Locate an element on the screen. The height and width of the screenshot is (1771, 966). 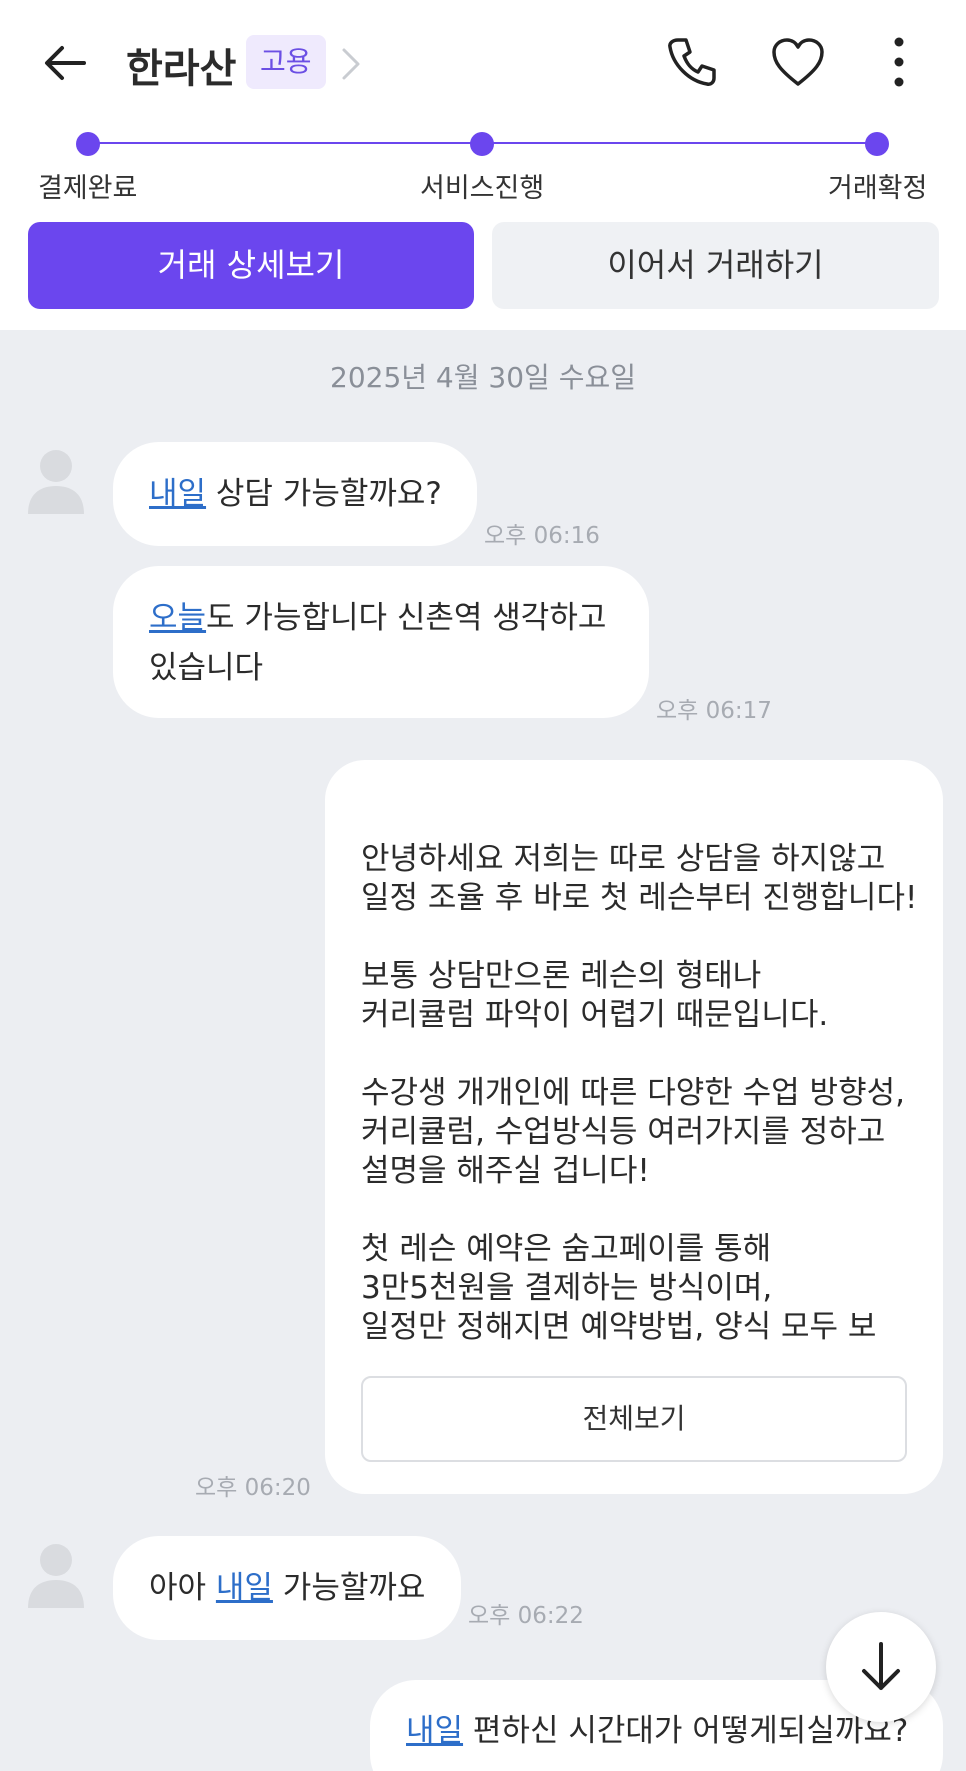
received-message: 내일 상담 가능할까요? is located at coordinates (295, 494).